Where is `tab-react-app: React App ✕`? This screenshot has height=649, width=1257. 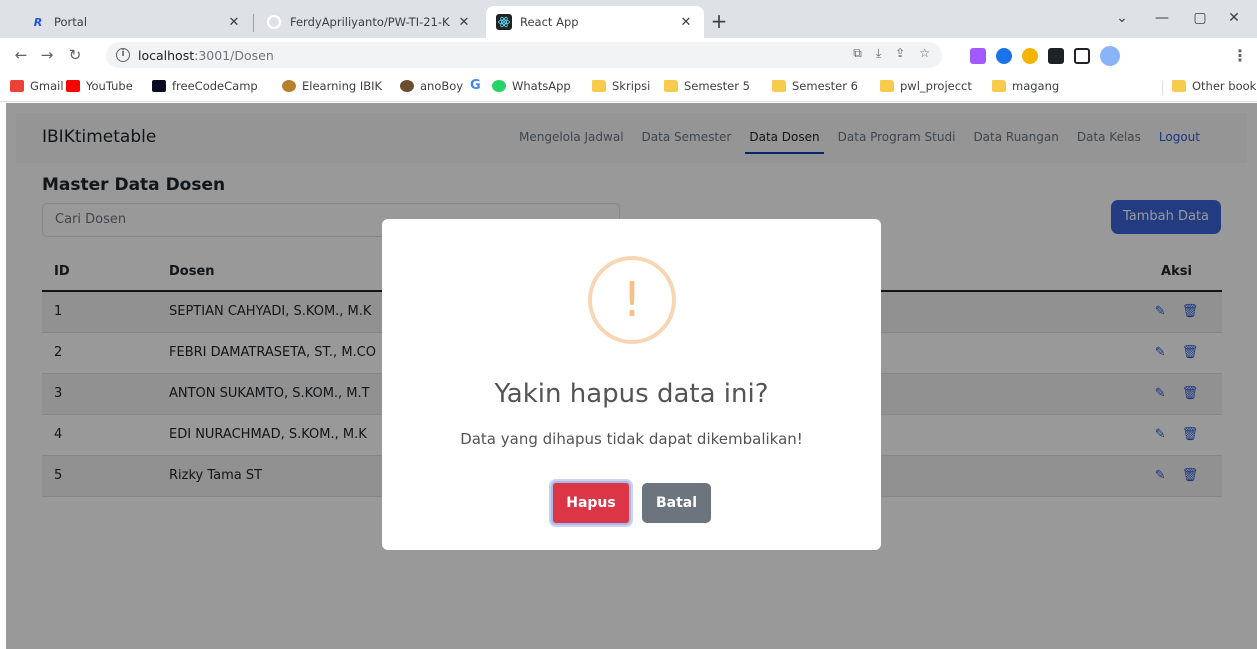
tab-react-app: React App ✕ is located at coordinates (595, 22).